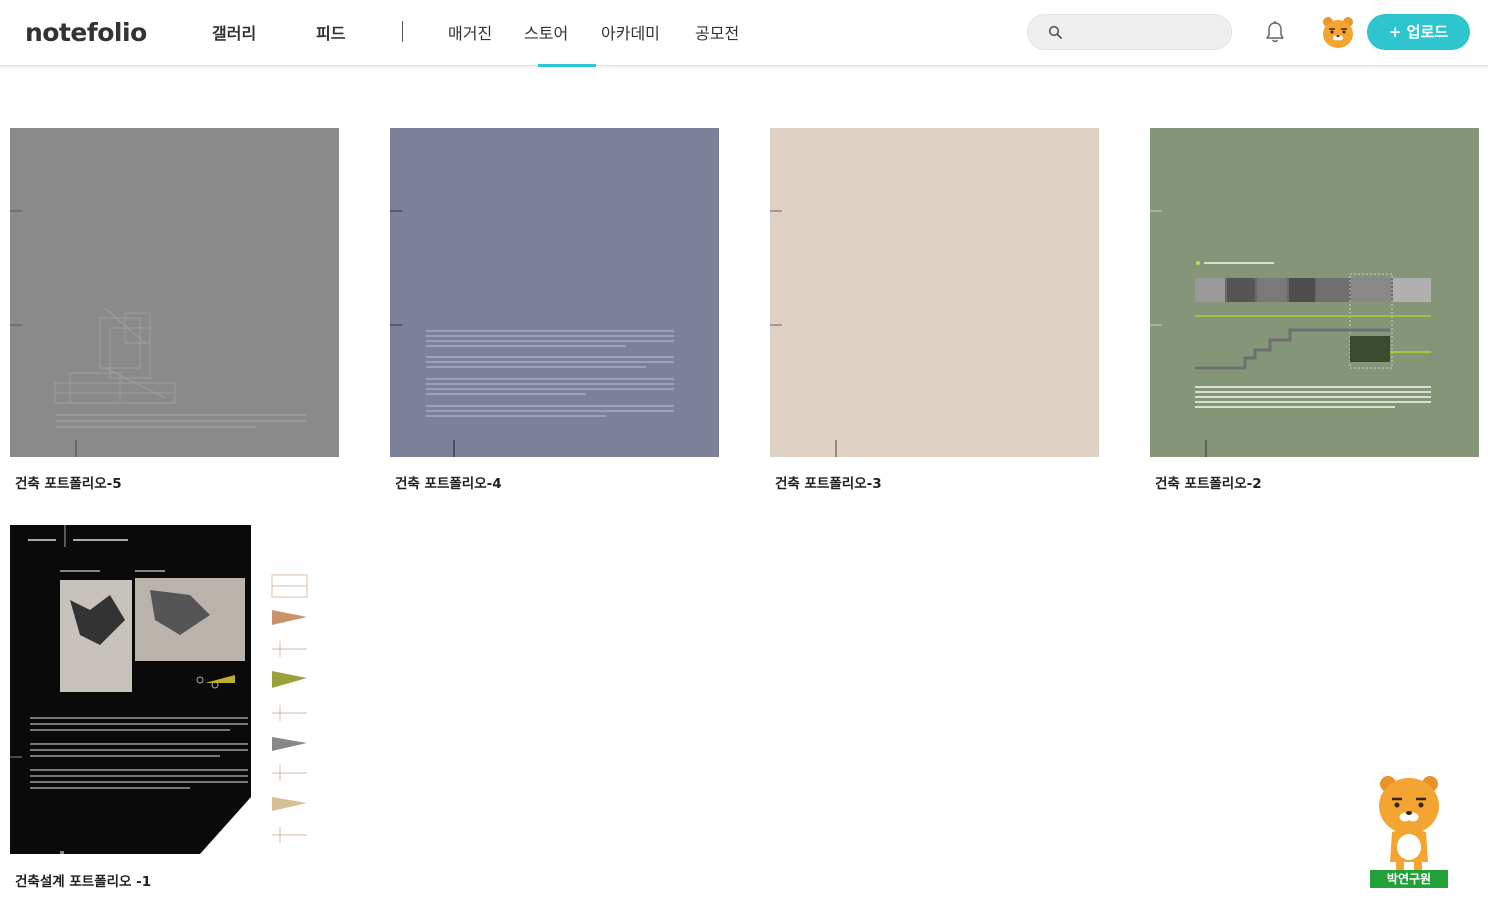  I want to click on search-input, so click(1147, 32).